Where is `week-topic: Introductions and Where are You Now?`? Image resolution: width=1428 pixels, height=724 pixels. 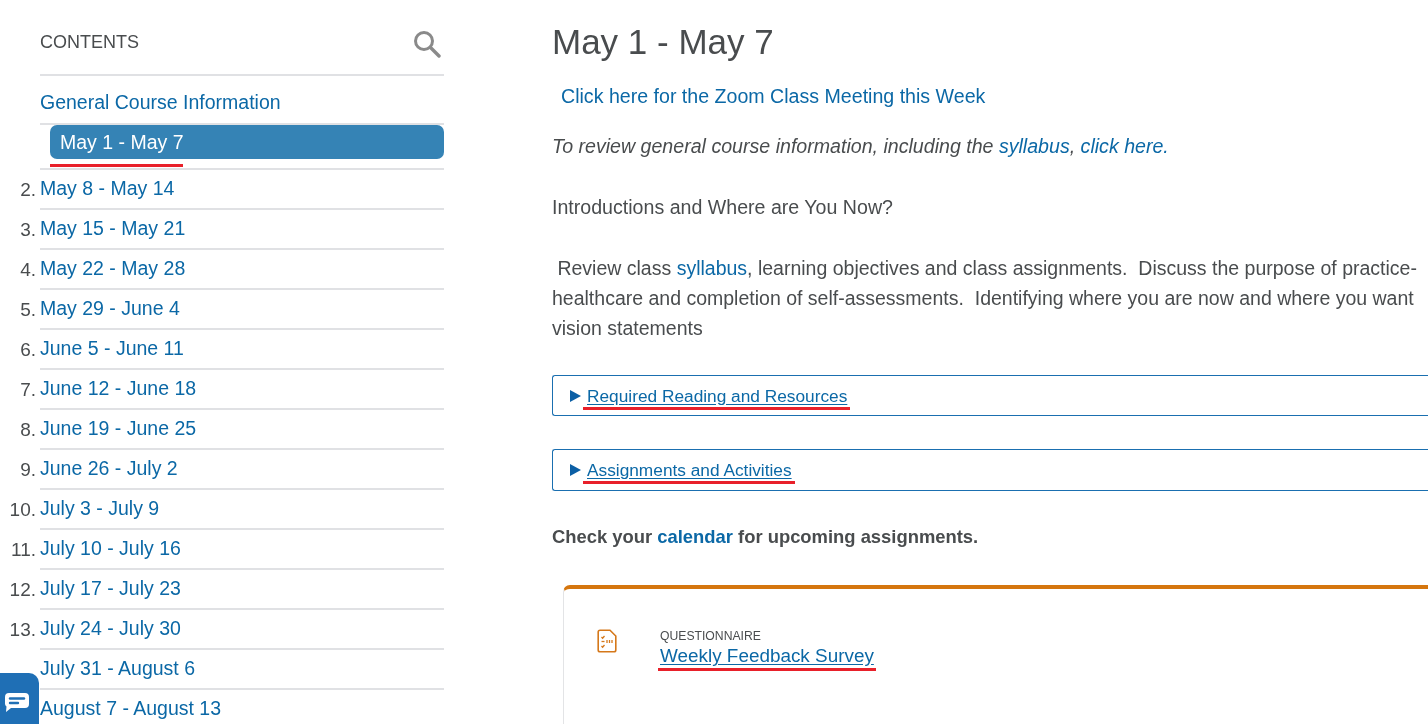
week-topic: Introductions and Where are You Now? is located at coordinates (723, 207).